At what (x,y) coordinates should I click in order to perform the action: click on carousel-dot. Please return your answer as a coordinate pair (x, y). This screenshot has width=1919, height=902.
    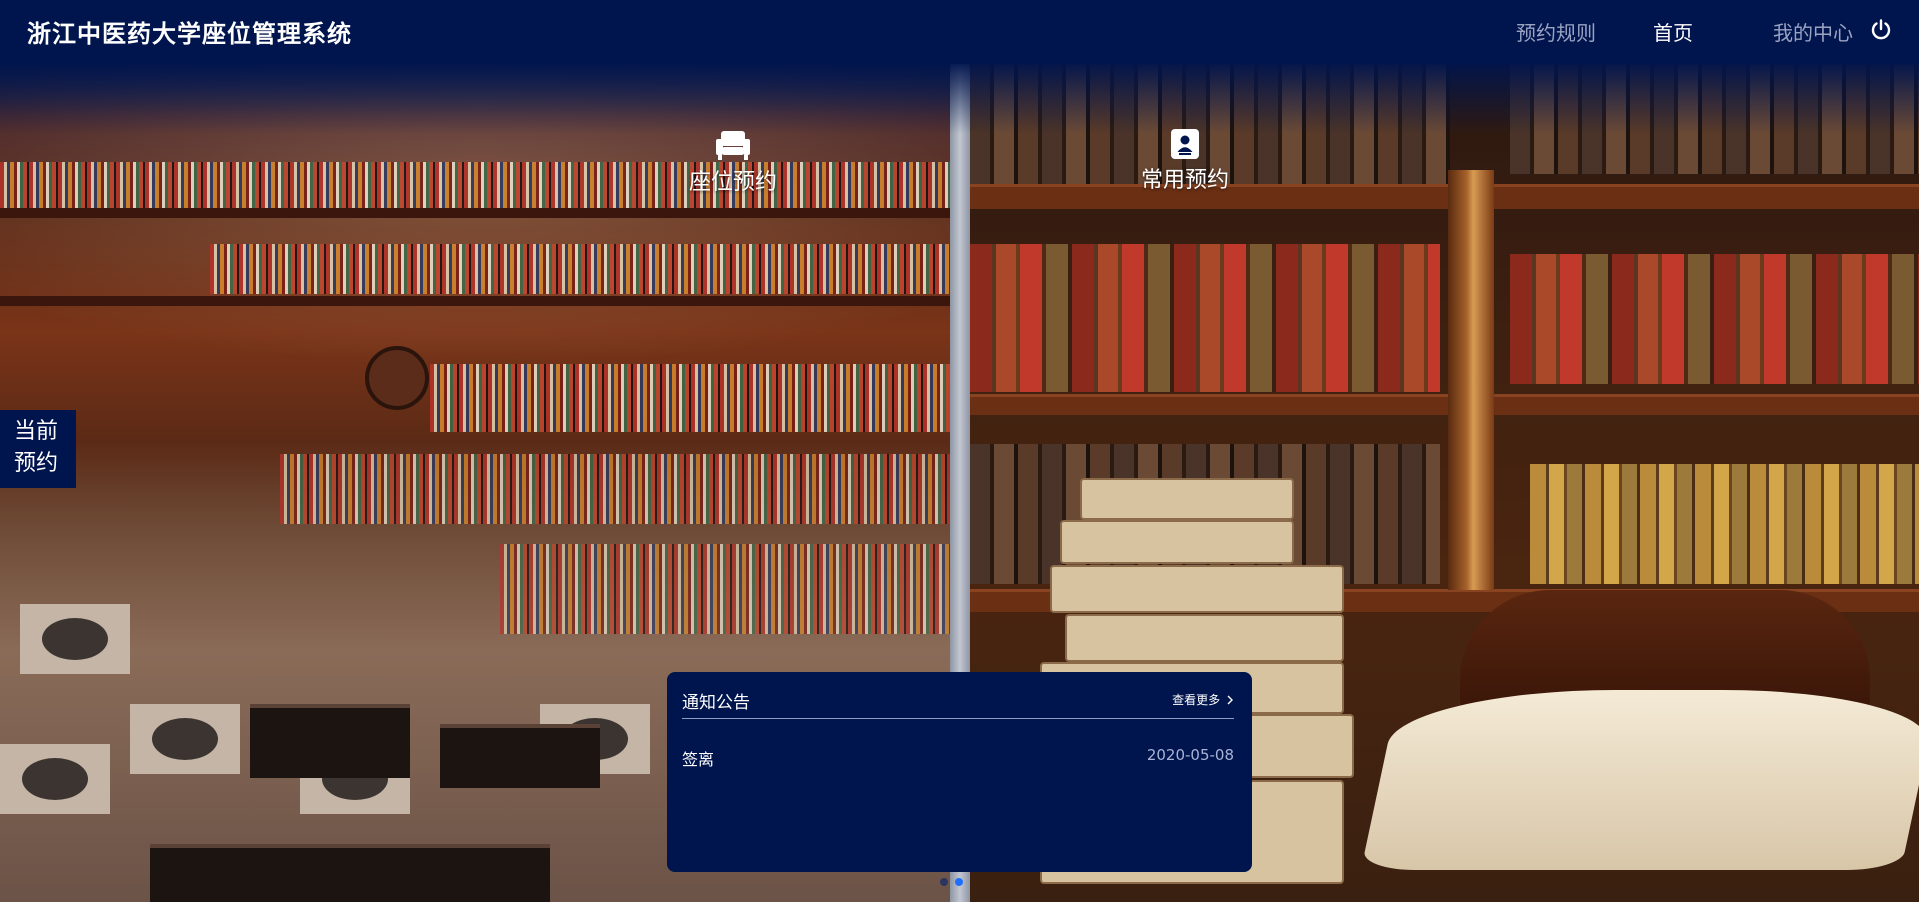
    Looking at the image, I should click on (944, 882).